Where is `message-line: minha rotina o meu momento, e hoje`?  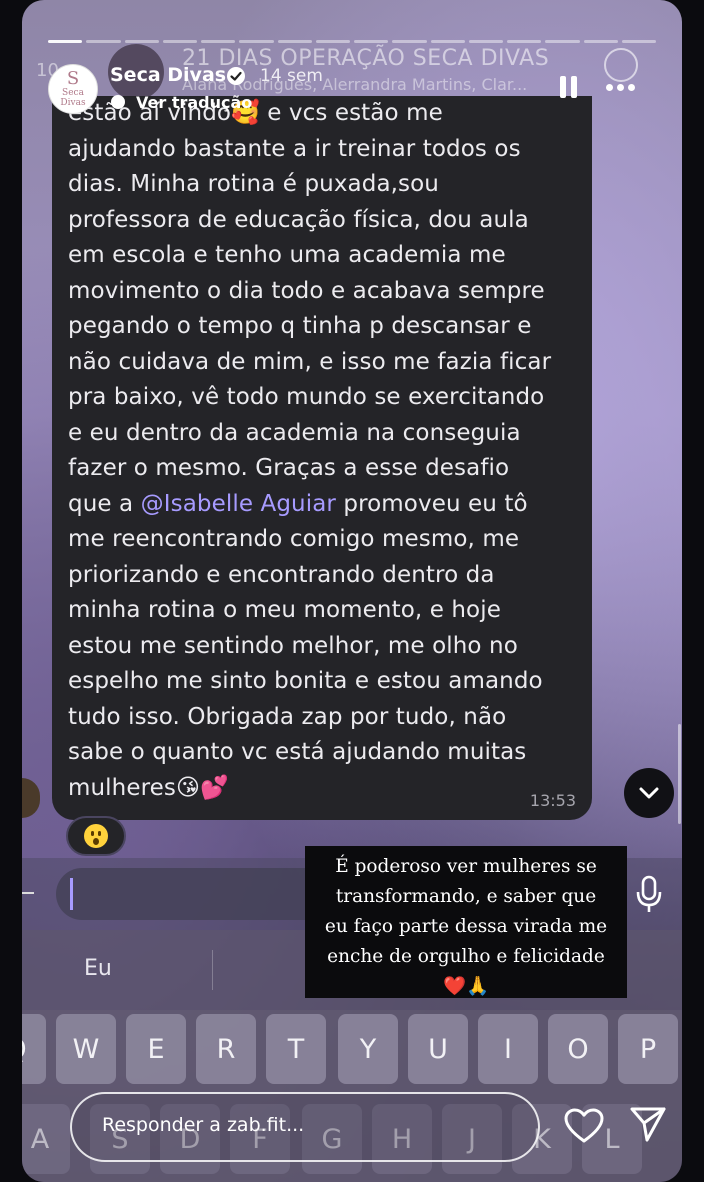 message-line: minha rotina o meu momento, e hoje is located at coordinates (284, 610).